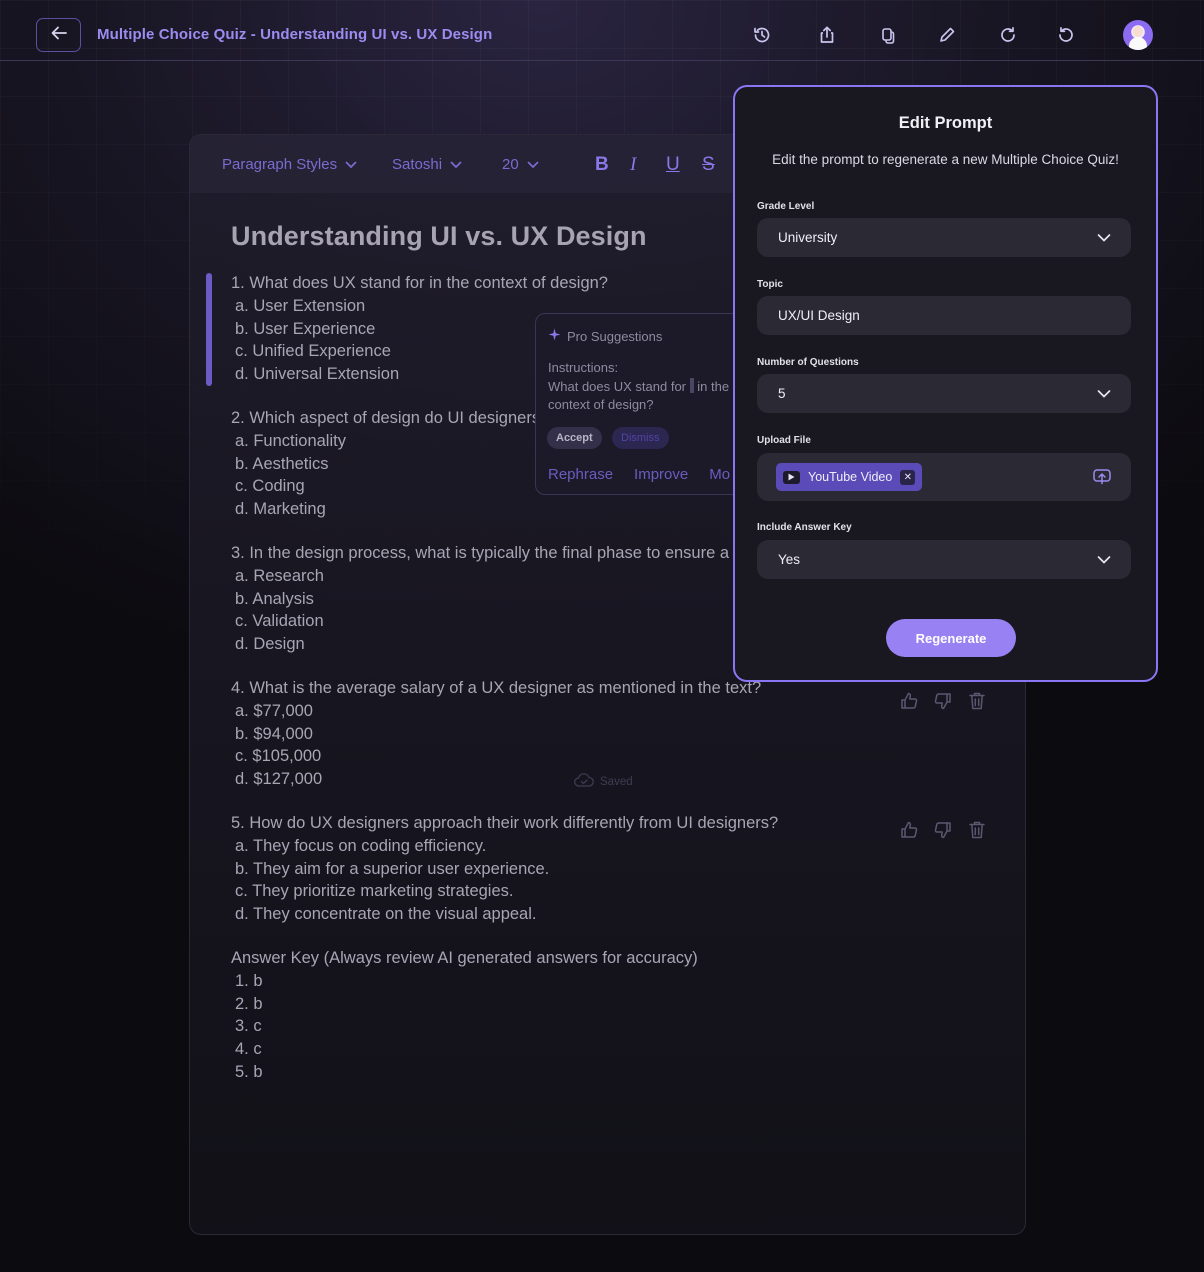 This screenshot has width=1204, height=1272. Describe the element at coordinates (719, 474) in the screenshot. I see `more-button: Mo` at that location.